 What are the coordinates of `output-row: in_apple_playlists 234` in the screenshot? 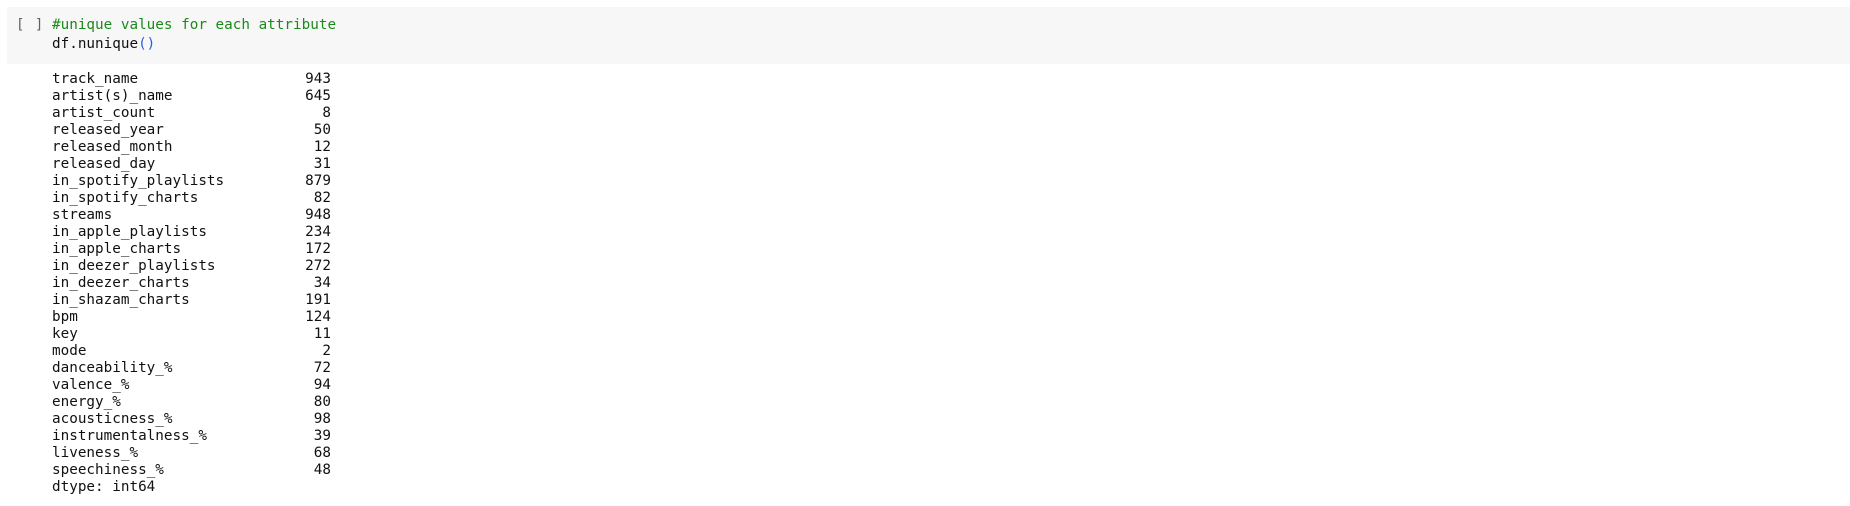 It's located at (191, 232).